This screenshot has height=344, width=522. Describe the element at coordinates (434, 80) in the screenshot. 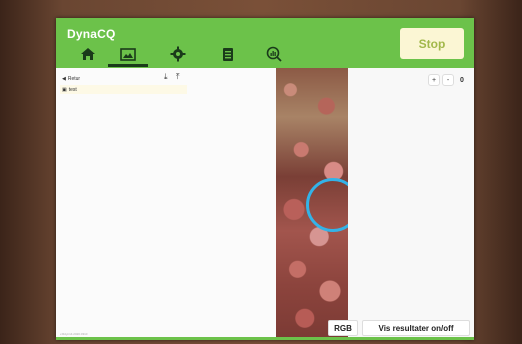

I see `zoom-in-button: +` at that location.